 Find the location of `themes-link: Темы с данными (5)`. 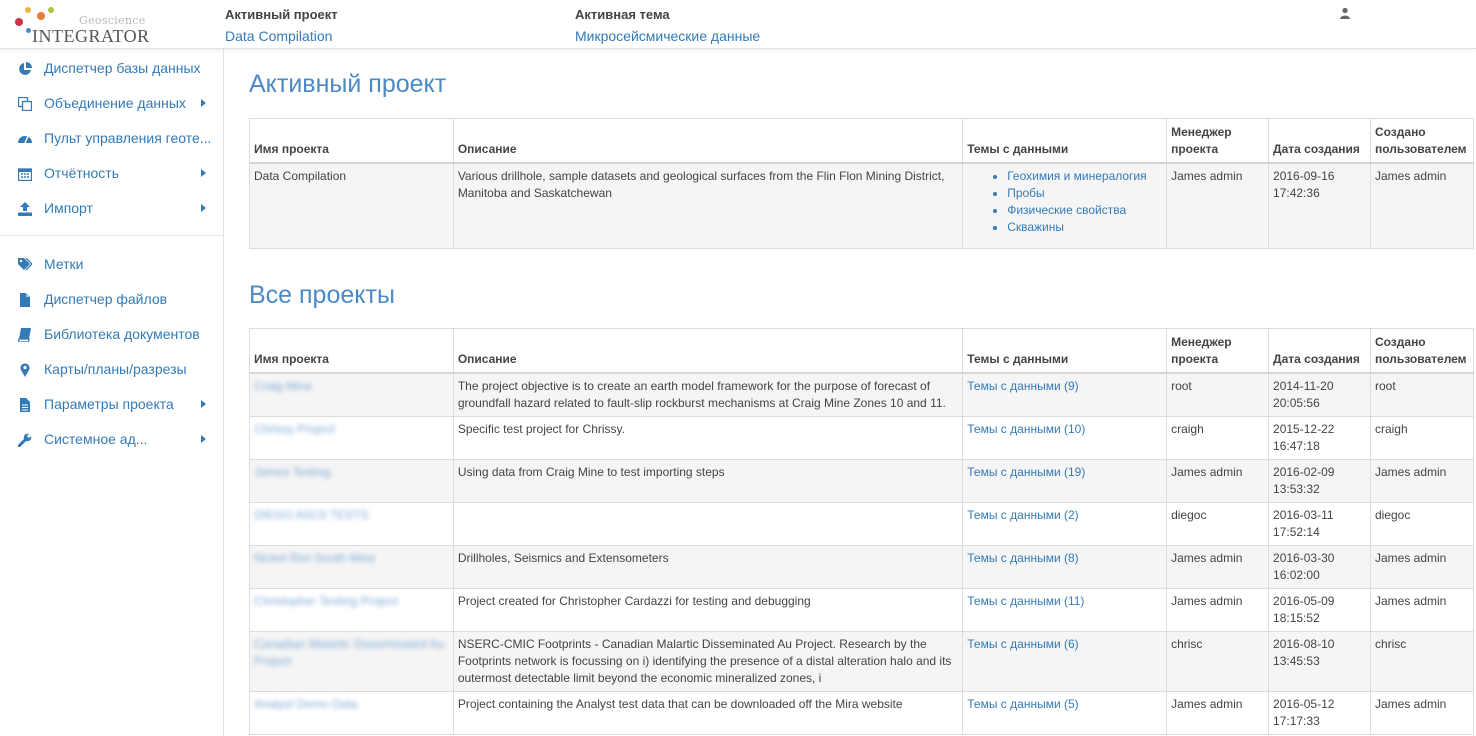

themes-link: Темы с данными (5) is located at coordinates (1022, 704).